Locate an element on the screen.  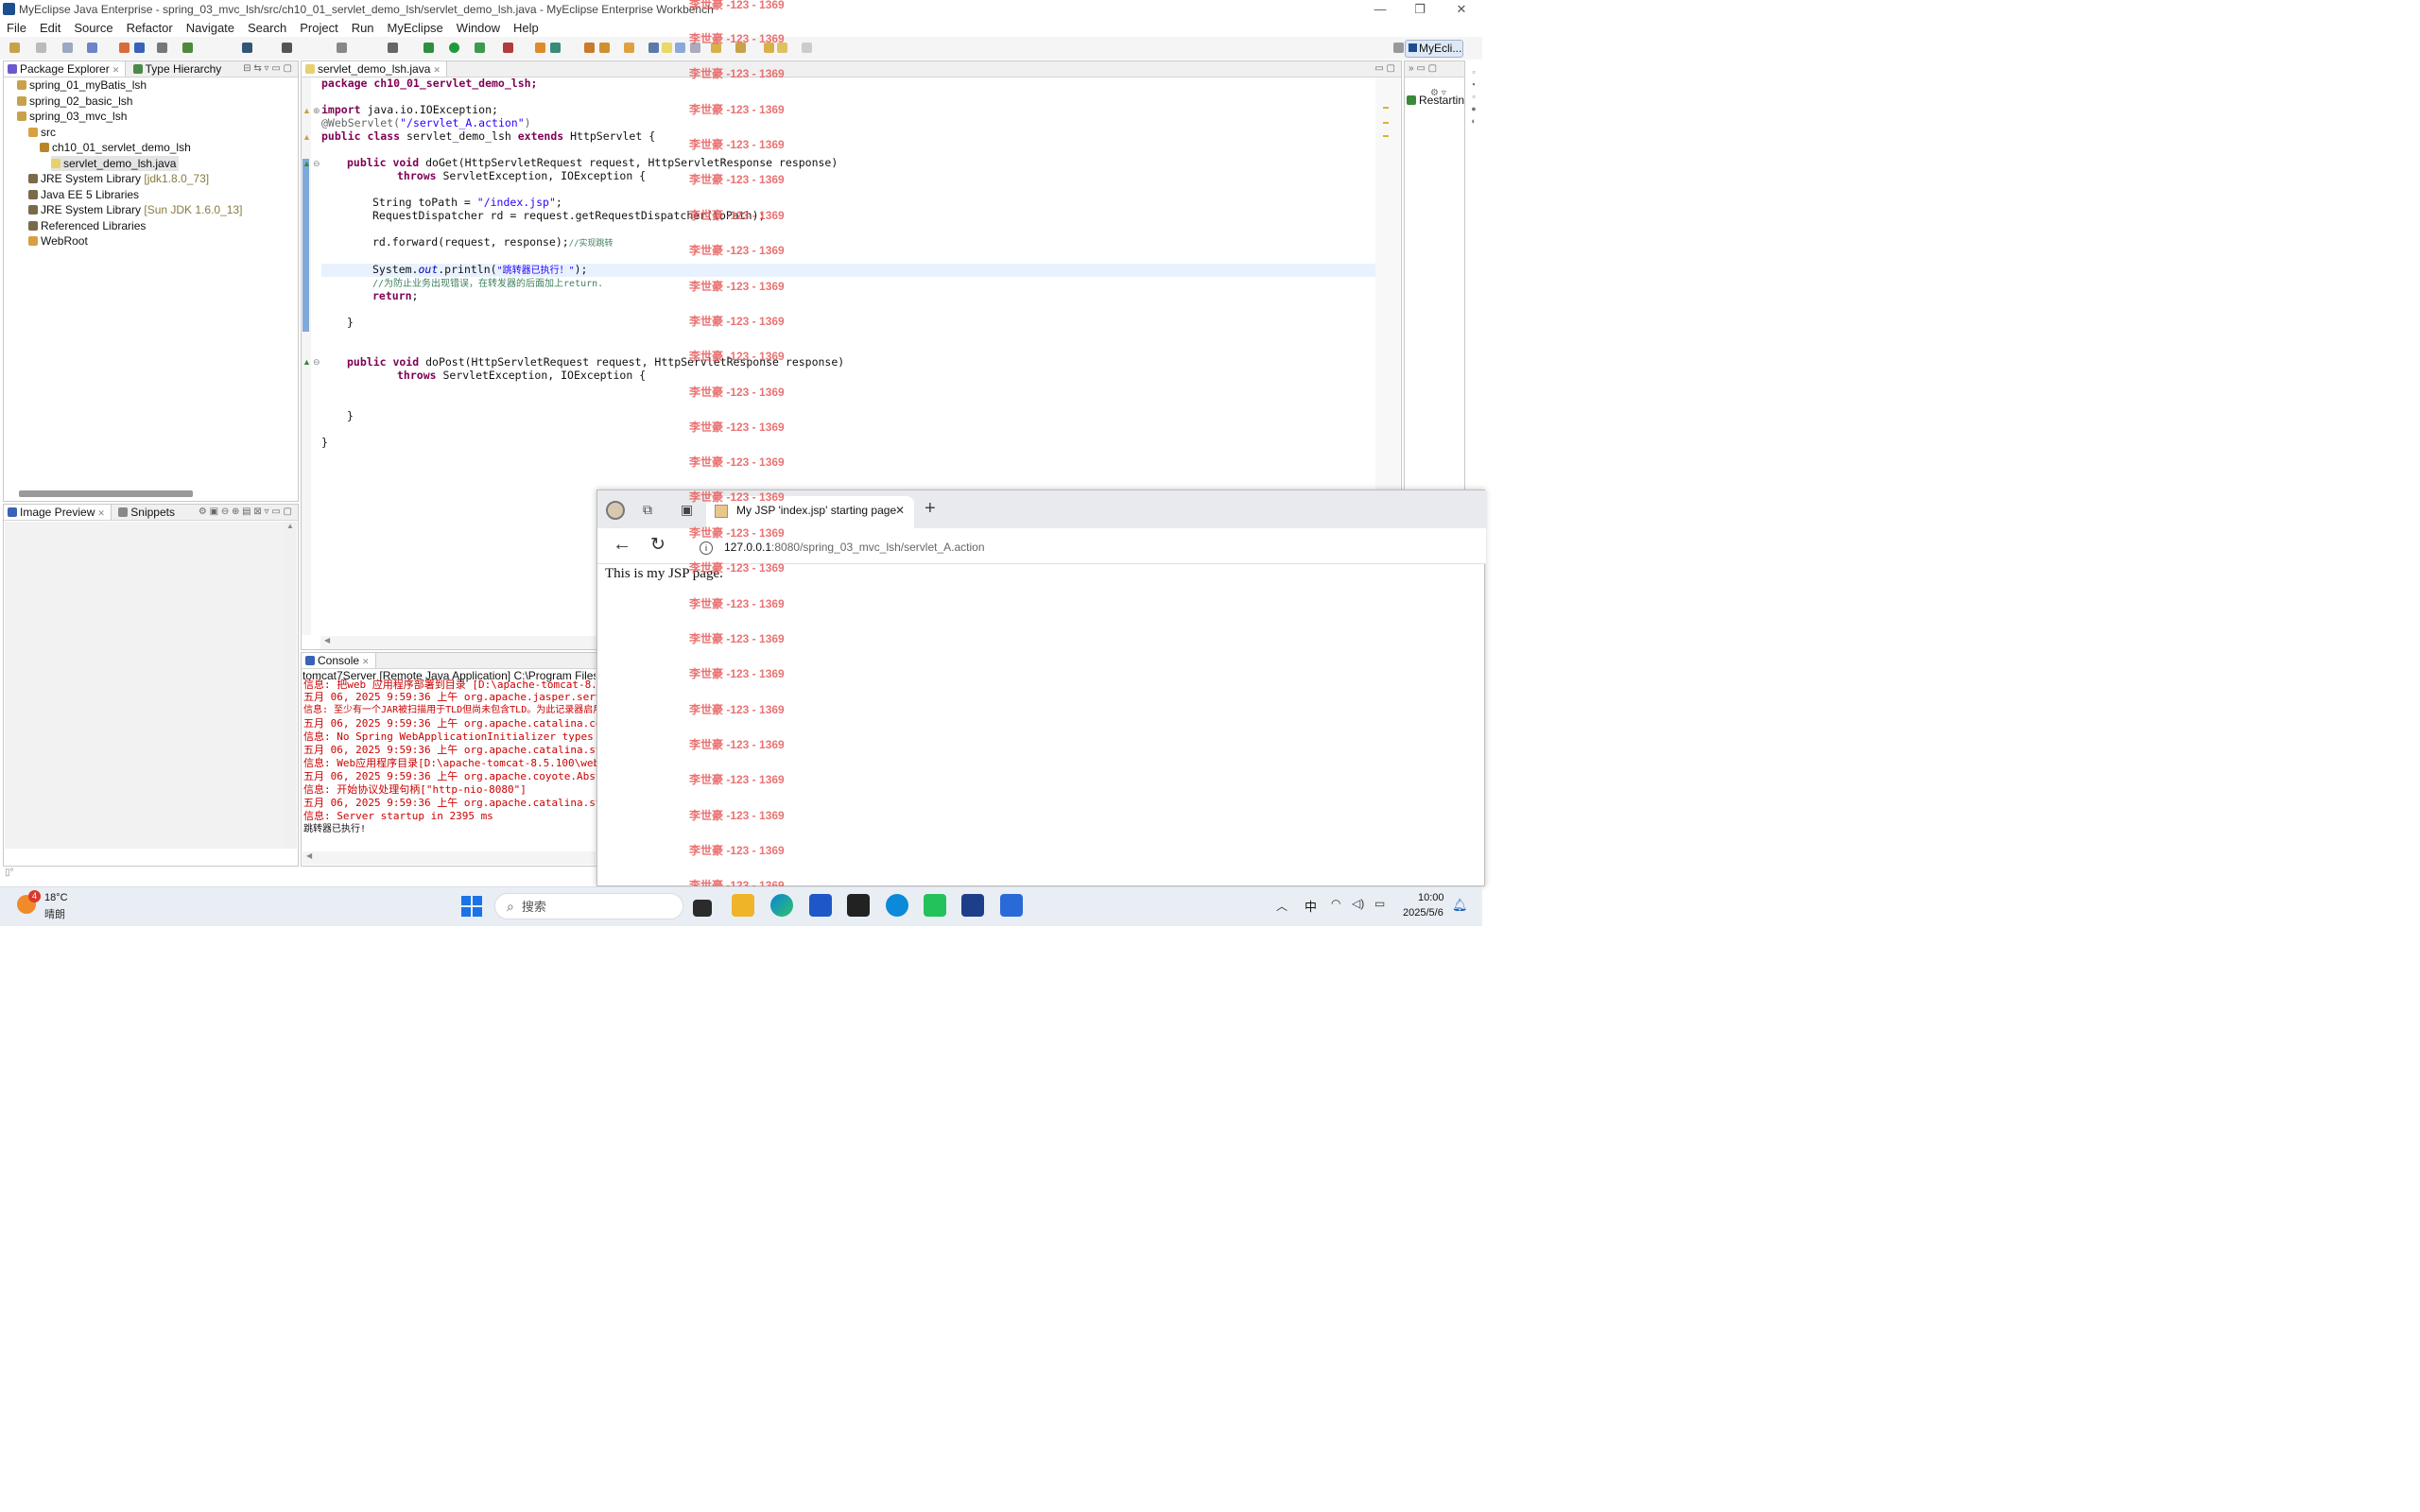
run-icon is located at coordinates (454, 48).